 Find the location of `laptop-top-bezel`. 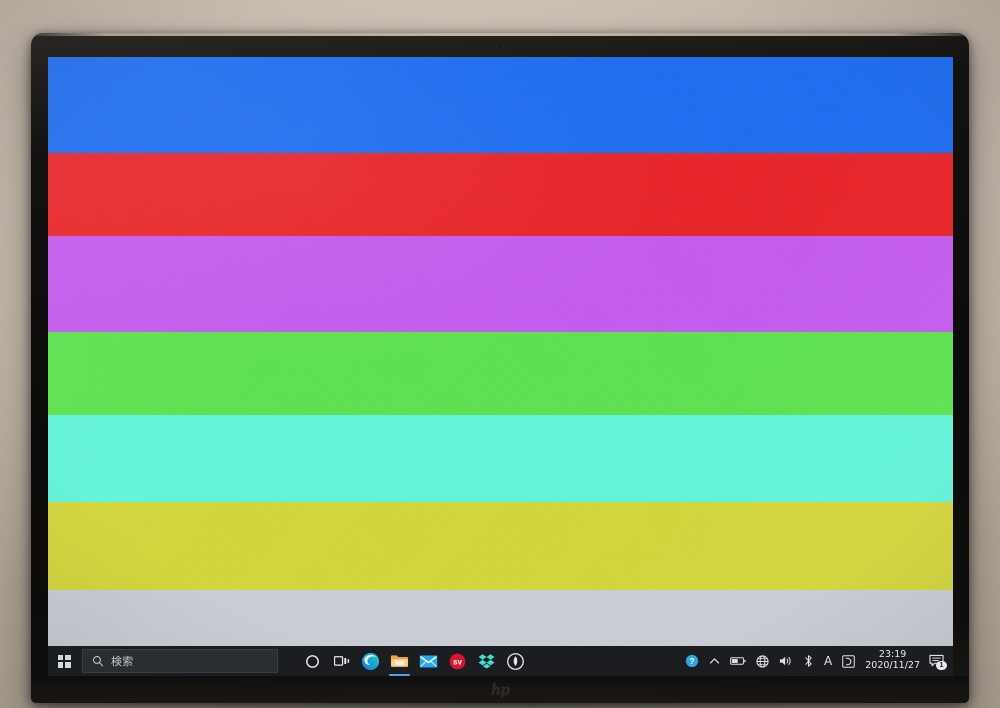

laptop-top-bezel is located at coordinates (500, 45).